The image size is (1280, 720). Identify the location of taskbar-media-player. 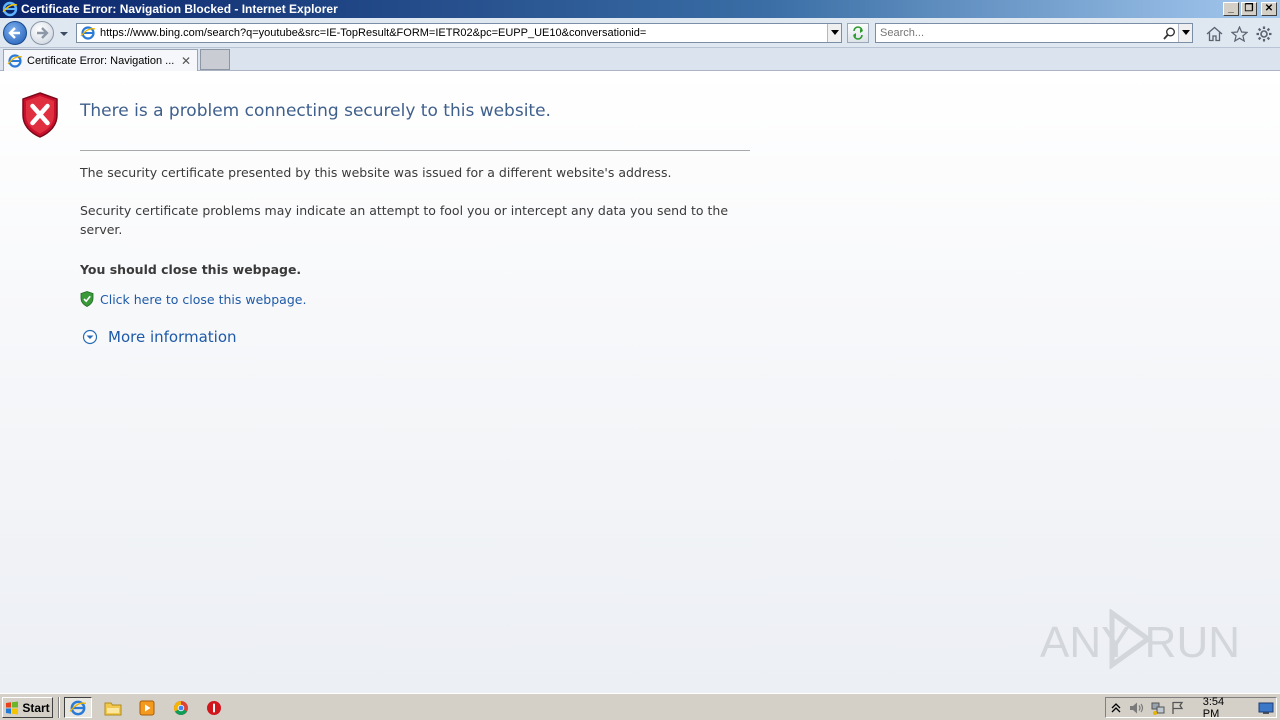
(147, 707).